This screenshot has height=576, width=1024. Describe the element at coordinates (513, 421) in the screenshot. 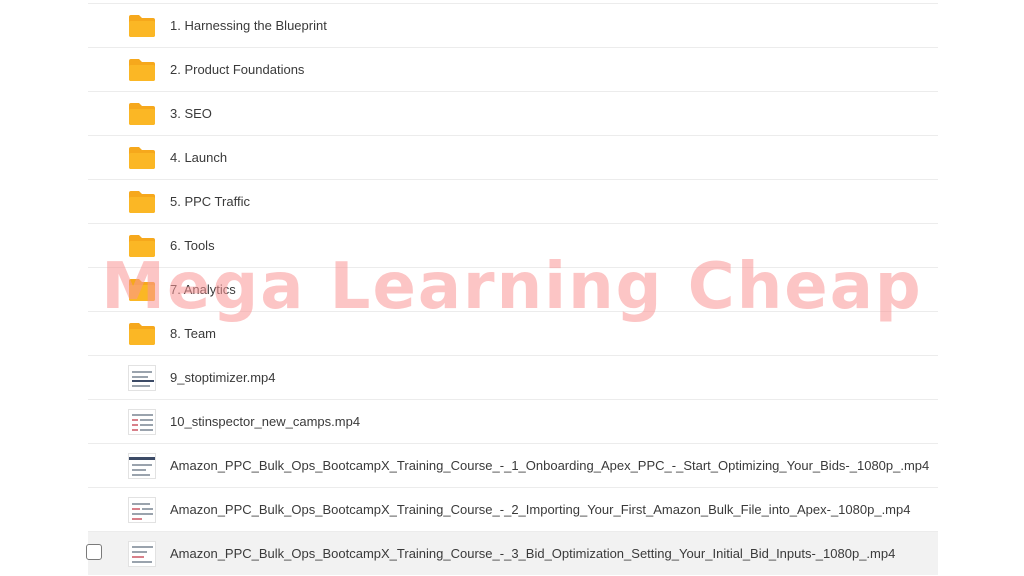

I see `video-row: 10_stinspector_new_camps.mp4` at that location.